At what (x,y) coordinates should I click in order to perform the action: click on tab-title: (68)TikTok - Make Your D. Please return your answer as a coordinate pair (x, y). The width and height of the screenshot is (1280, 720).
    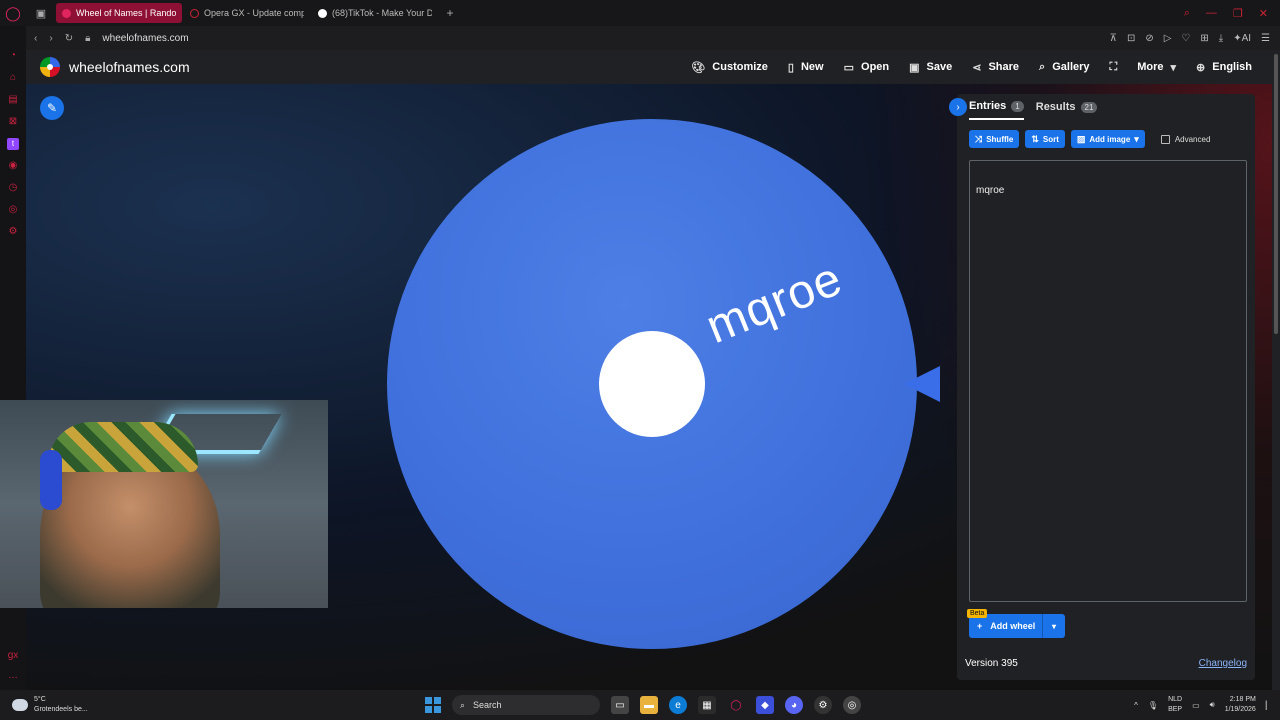
    Looking at the image, I should click on (382, 13).